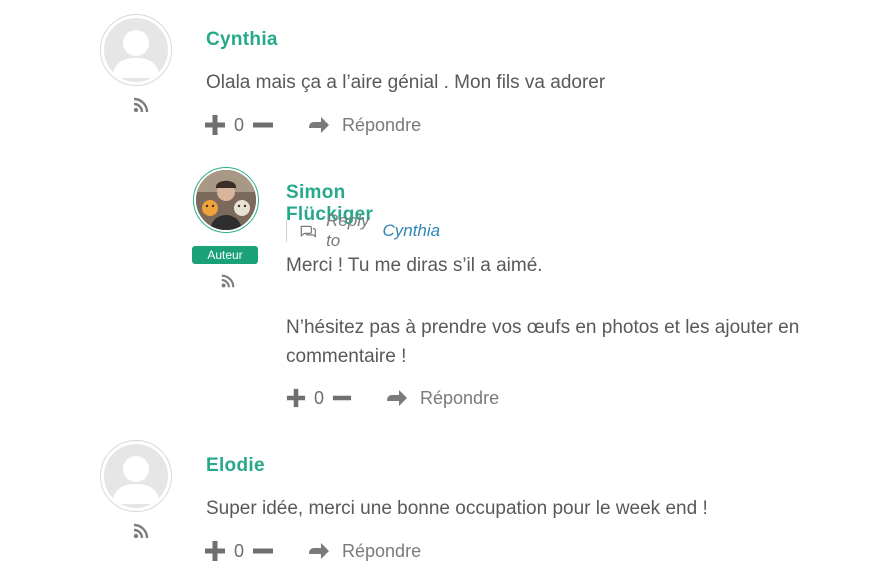  I want to click on author-photo, so click(226, 200).